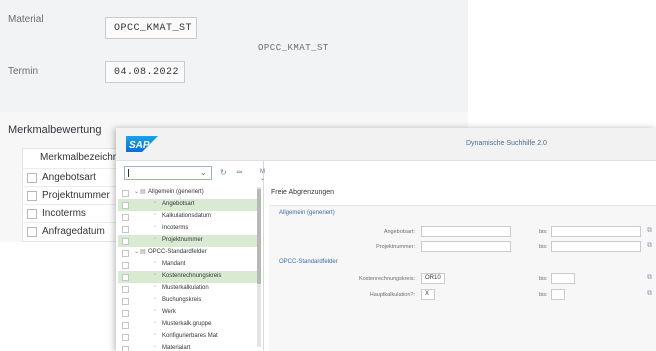  Describe the element at coordinates (466, 246) in the screenshot. I see `projektnummer-from-input` at that location.